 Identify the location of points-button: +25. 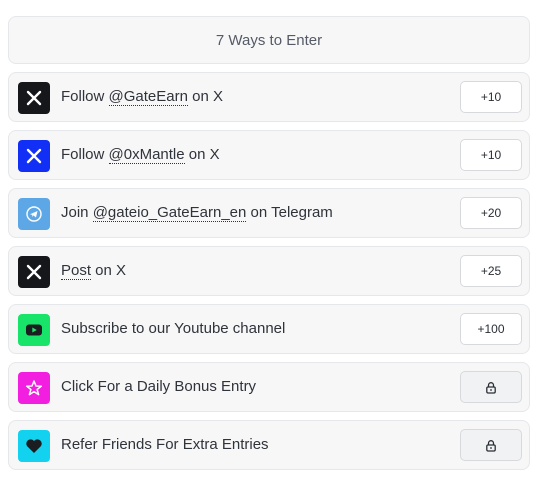
(491, 271).